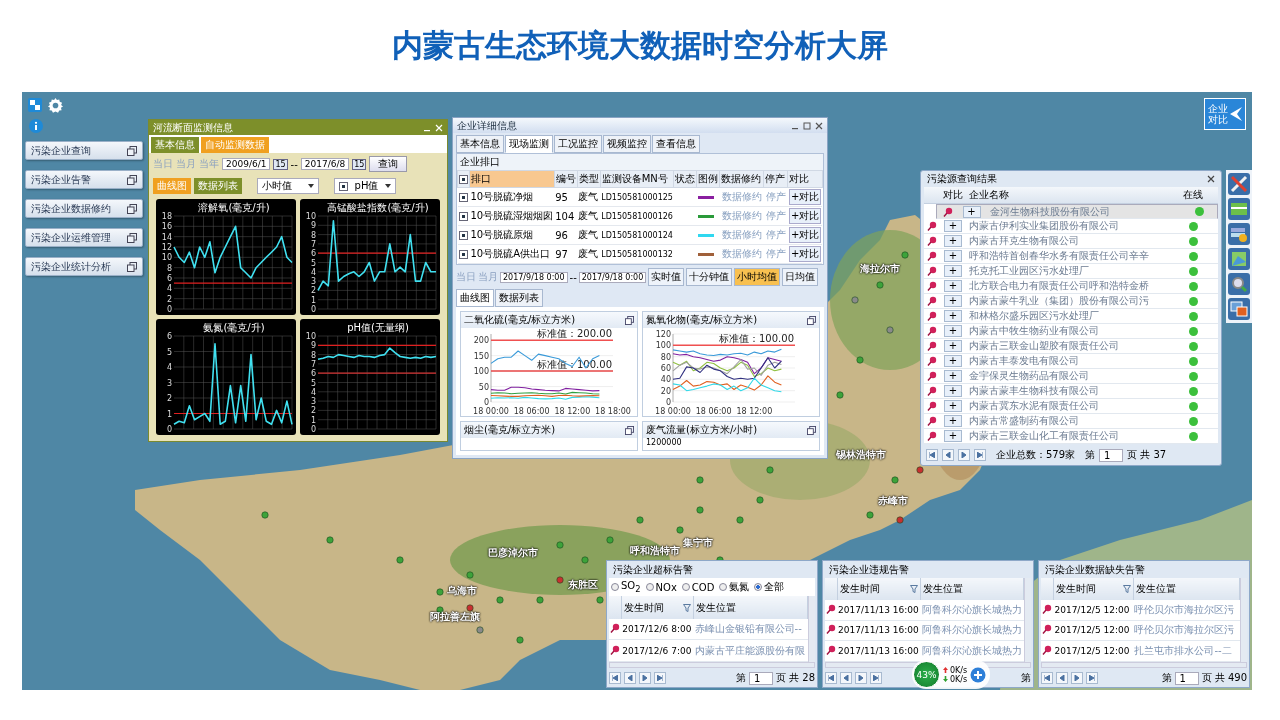 This screenshot has height=720, width=1280. I want to click on maximize-icon, so click(807, 125).